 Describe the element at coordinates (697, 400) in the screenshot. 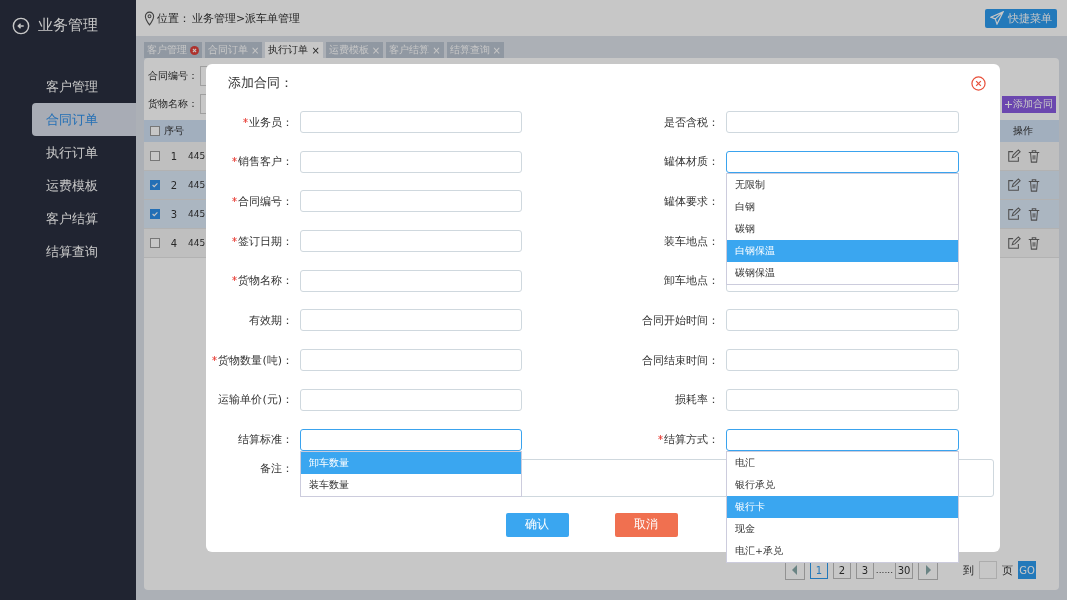

I see `field-label: 损耗率：` at that location.